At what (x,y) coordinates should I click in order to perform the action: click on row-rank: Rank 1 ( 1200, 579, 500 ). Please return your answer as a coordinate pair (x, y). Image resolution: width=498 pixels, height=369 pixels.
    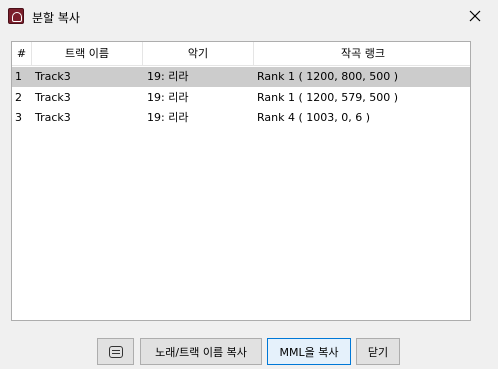
    Looking at the image, I should click on (328, 97).